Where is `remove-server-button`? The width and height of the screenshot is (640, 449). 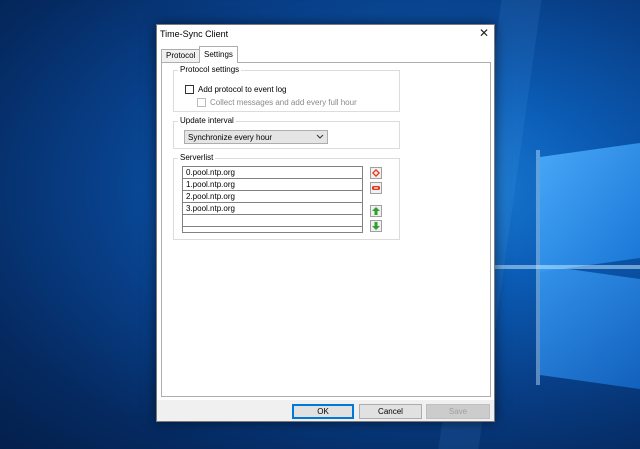
remove-server-button is located at coordinates (376, 188).